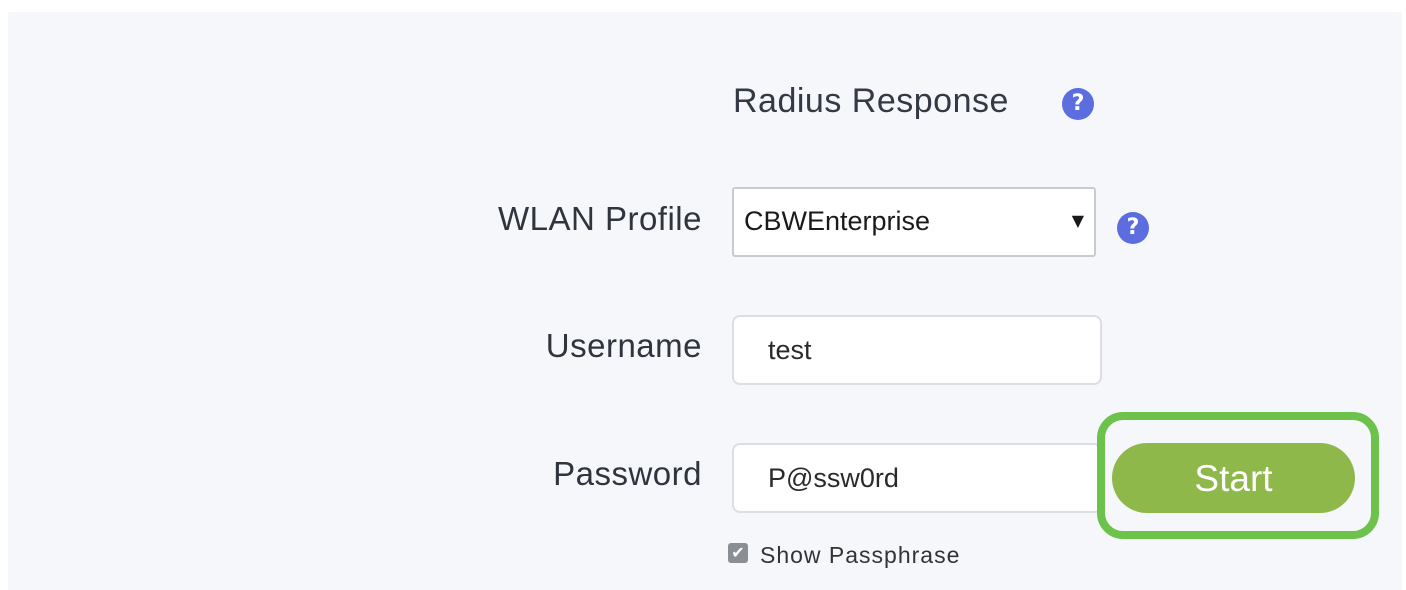 This screenshot has height=590, width=1406. Describe the element at coordinates (1233, 478) in the screenshot. I see `start-button: Start` at that location.